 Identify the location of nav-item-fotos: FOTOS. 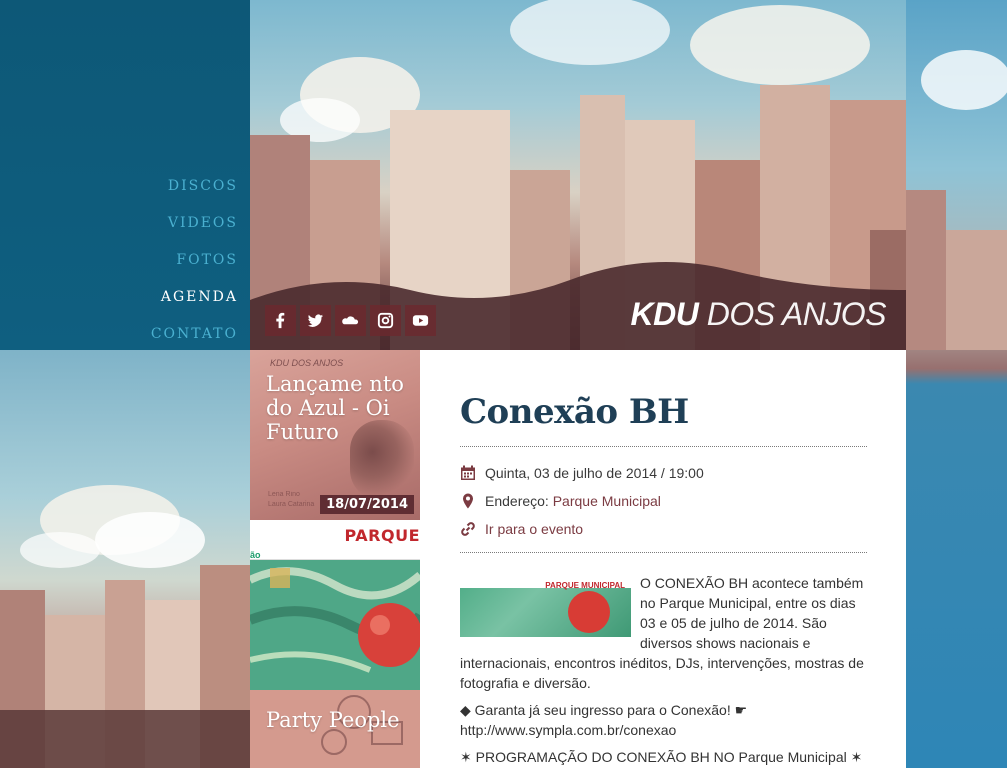
(194, 260).